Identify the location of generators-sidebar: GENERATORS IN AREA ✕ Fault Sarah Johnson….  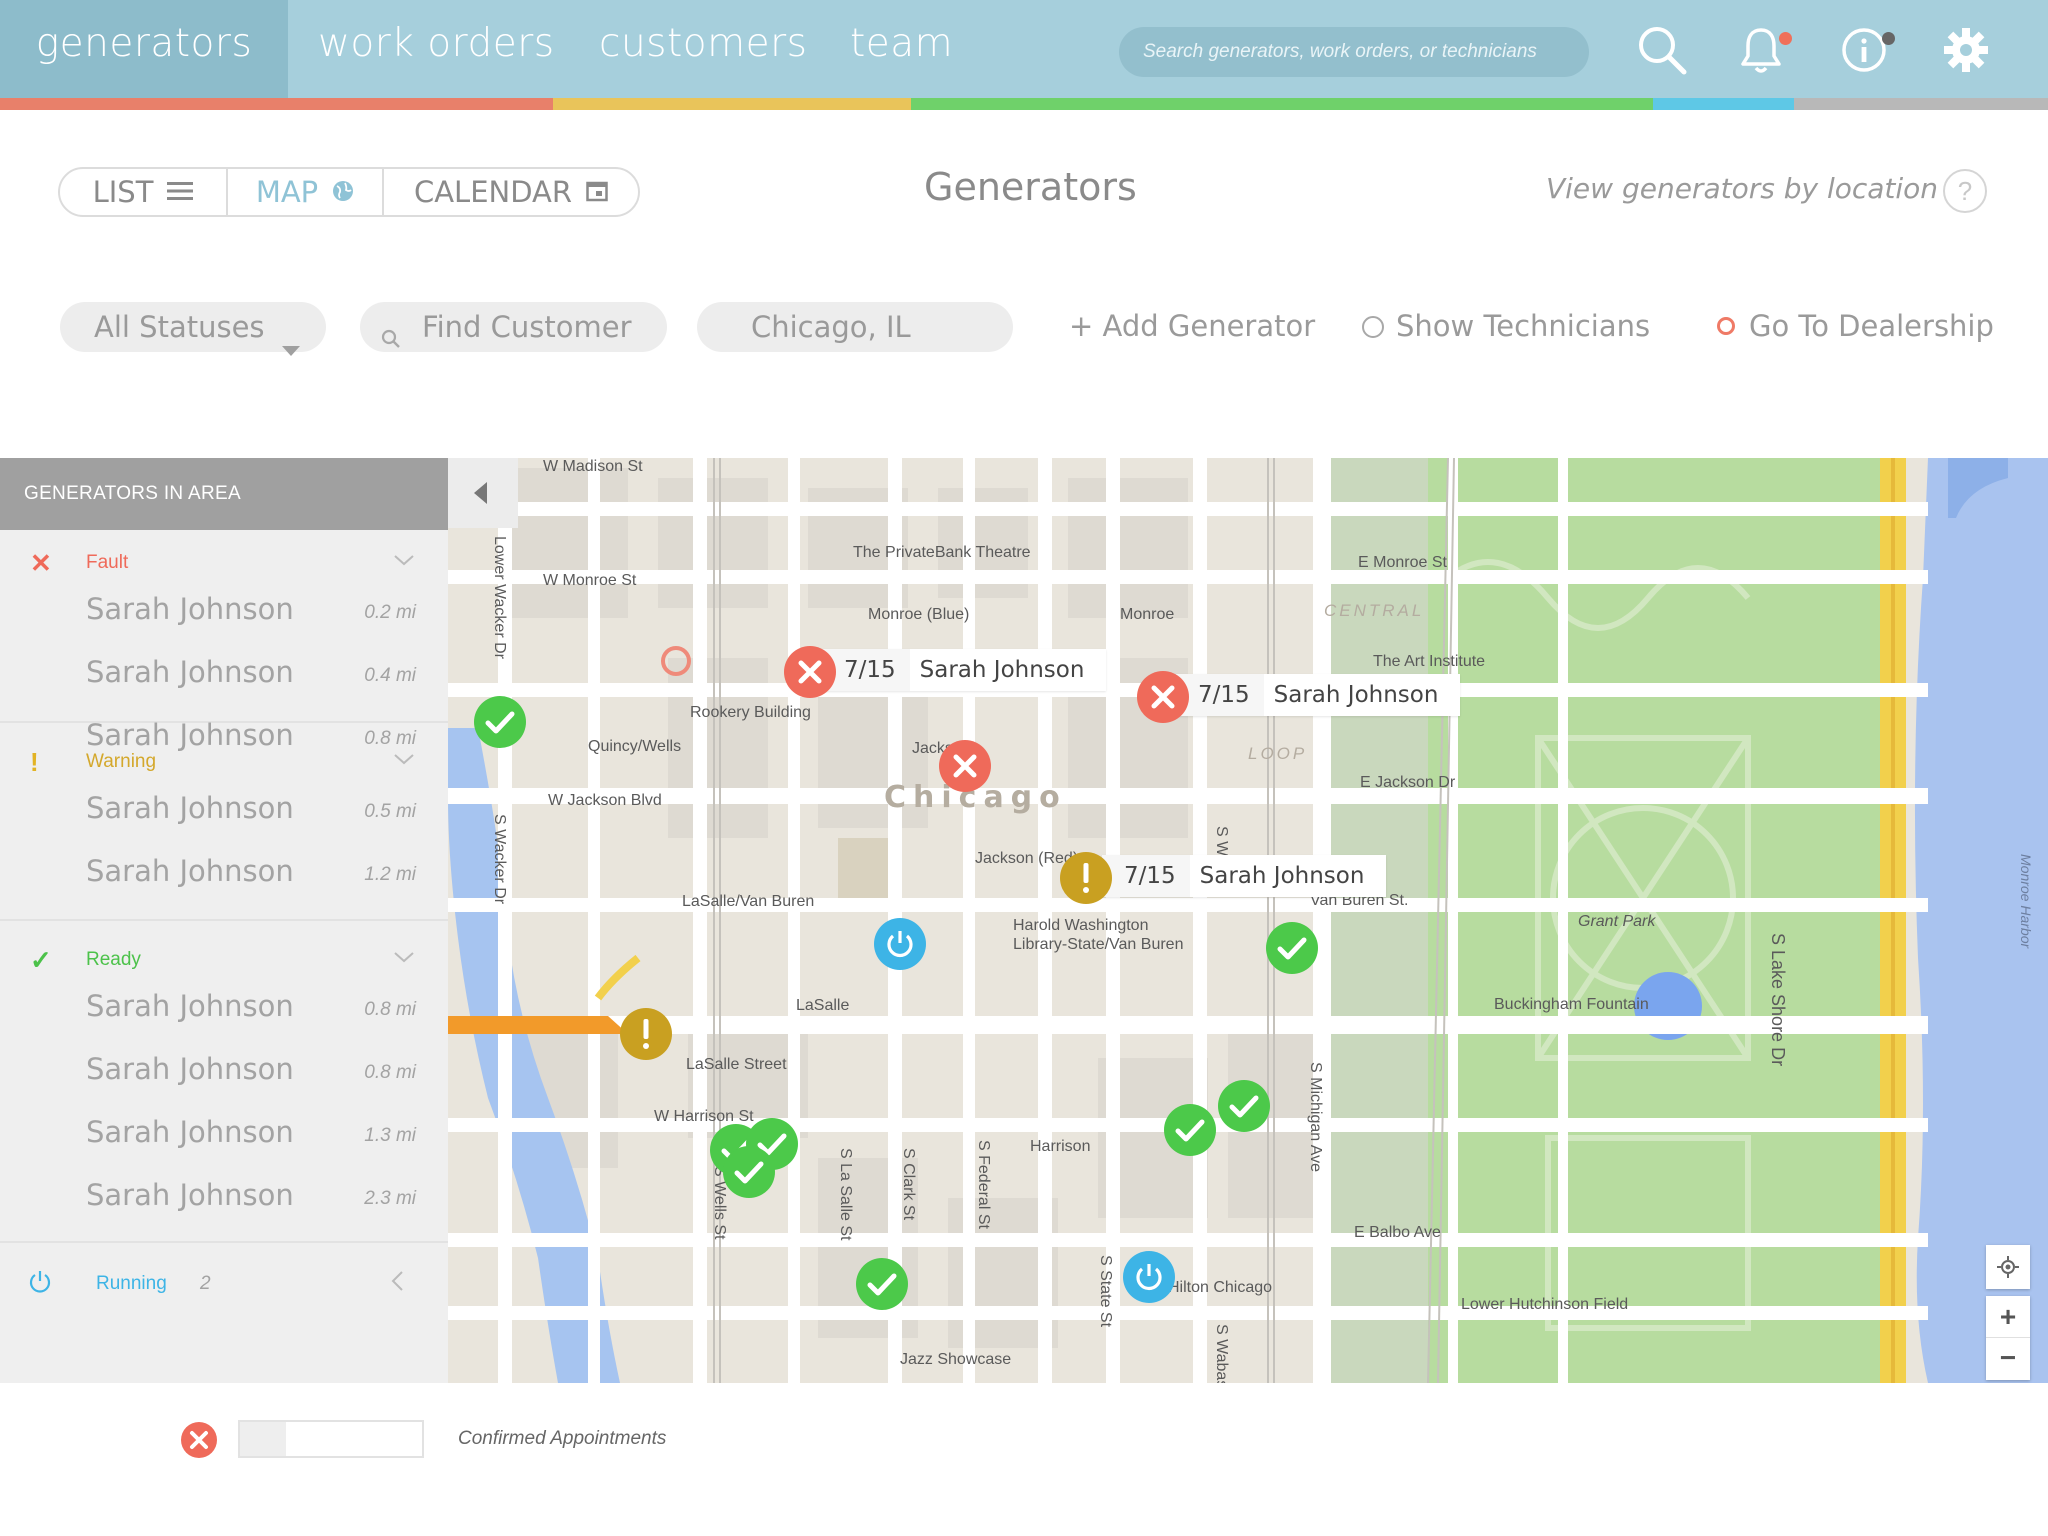
(224, 920).